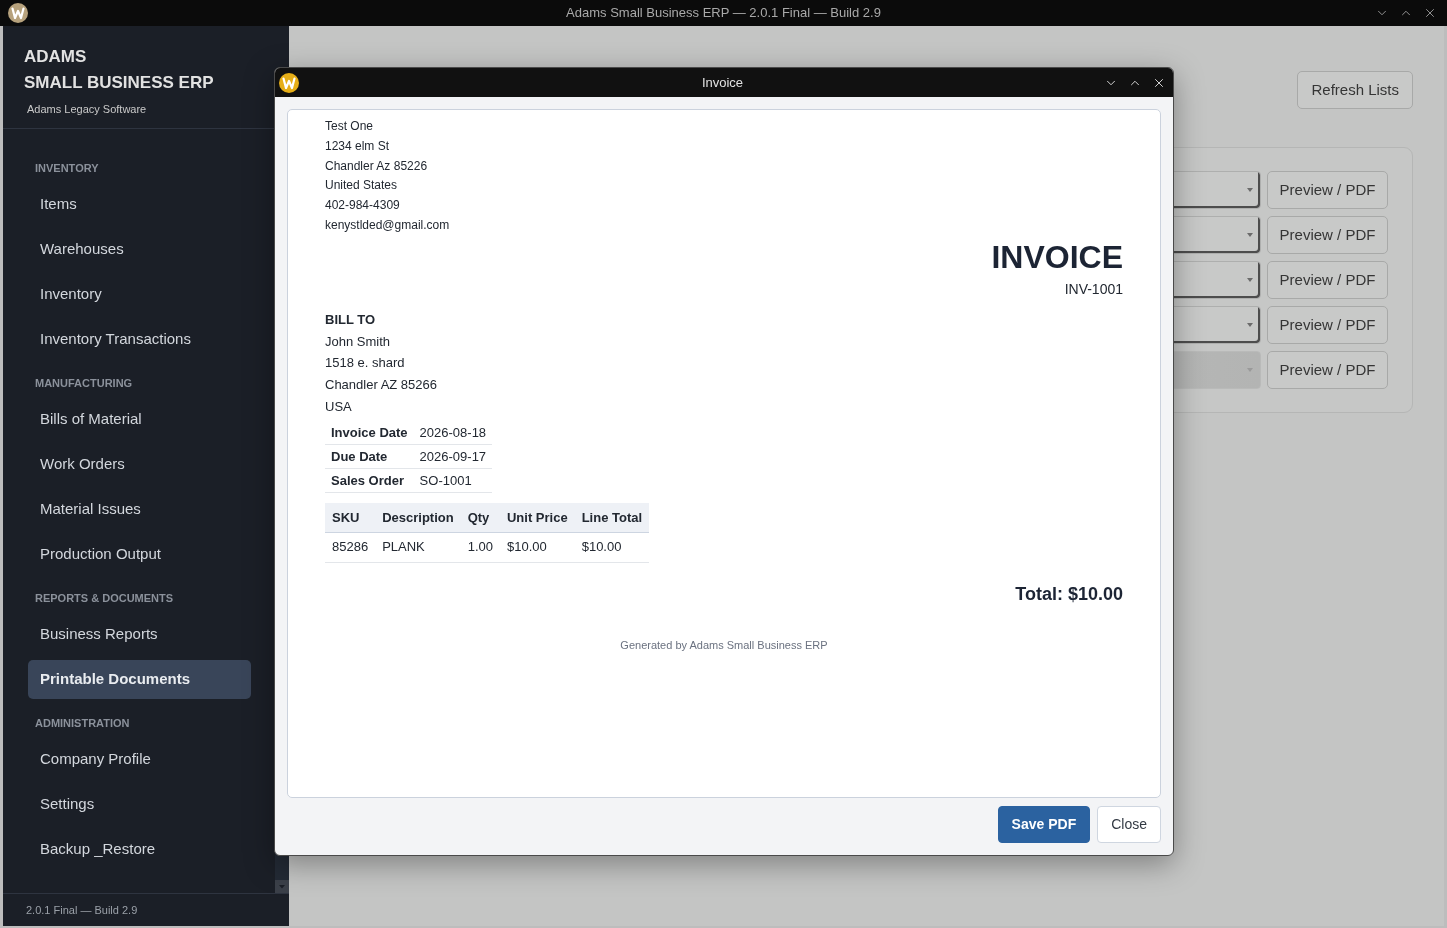 The height and width of the screenshot is (928, 1447). I want to click on sidebar-item: Bills of Material, so click(139, 419).